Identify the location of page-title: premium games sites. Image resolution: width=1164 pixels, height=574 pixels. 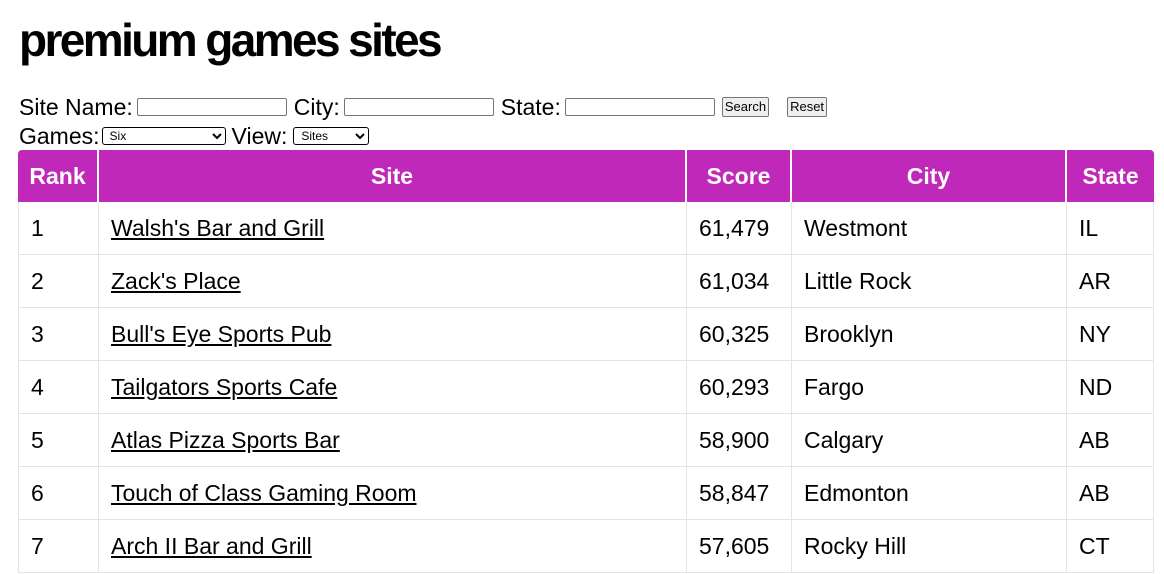
(231, 40).